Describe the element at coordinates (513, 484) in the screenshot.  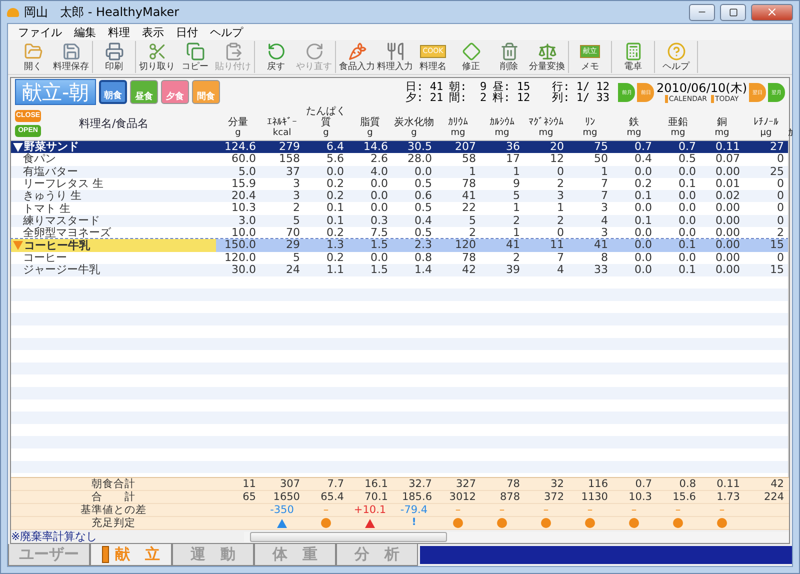
I see `total-cell-text: 78` at that location.